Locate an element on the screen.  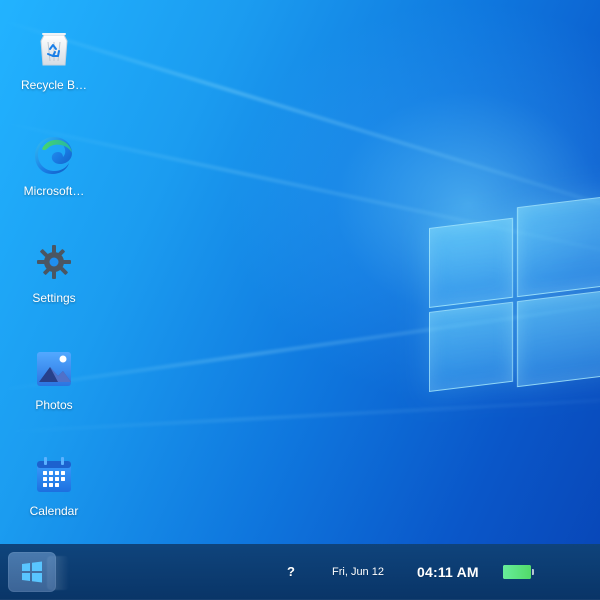
calendar-icon is located at coordinates (54, 475).